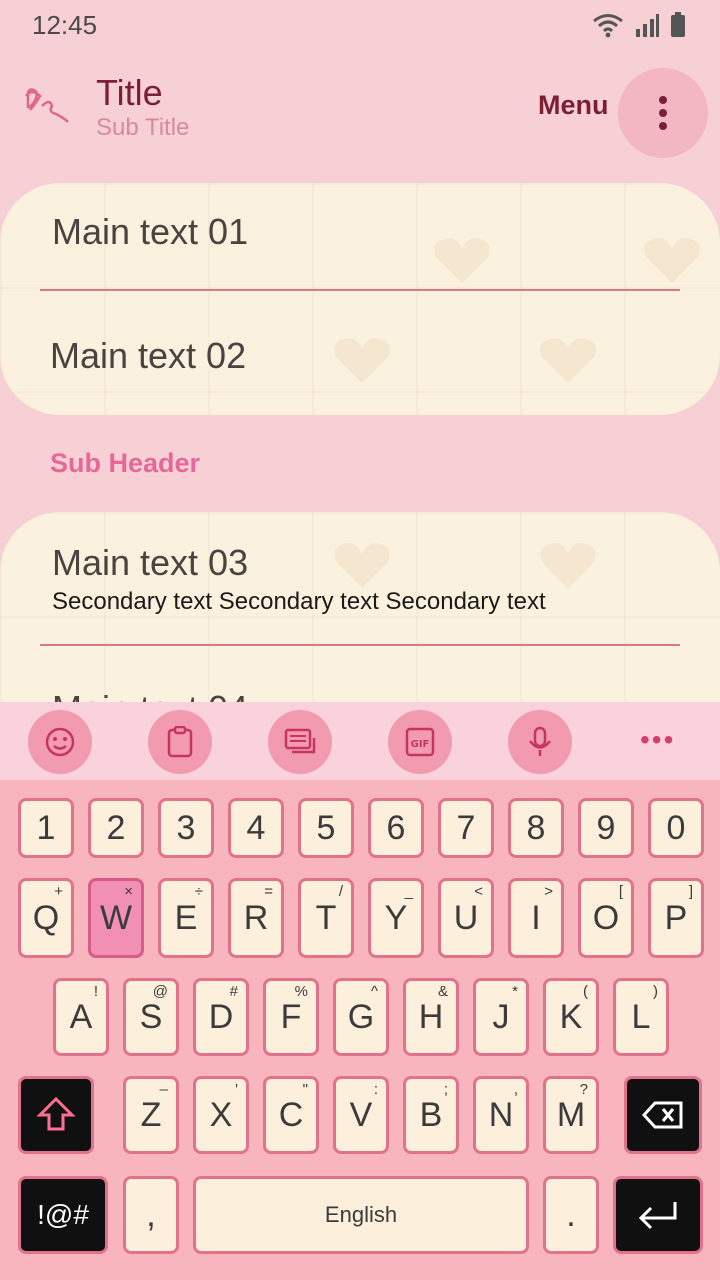 Image resolution: width=720 pixels, height=1280 pixels. I want to click on key-0: 0, so click(676, 828).